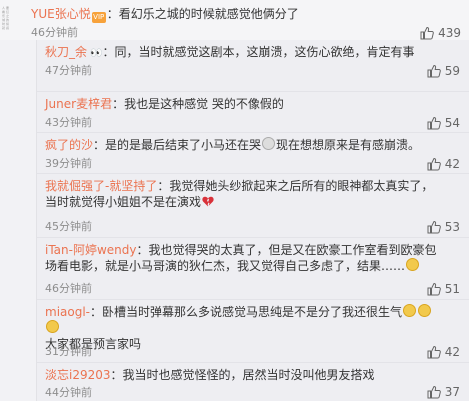  Describe the element at coordinates (67, 312) in the screenshot. I see `username-link: miaogl-` at that location.